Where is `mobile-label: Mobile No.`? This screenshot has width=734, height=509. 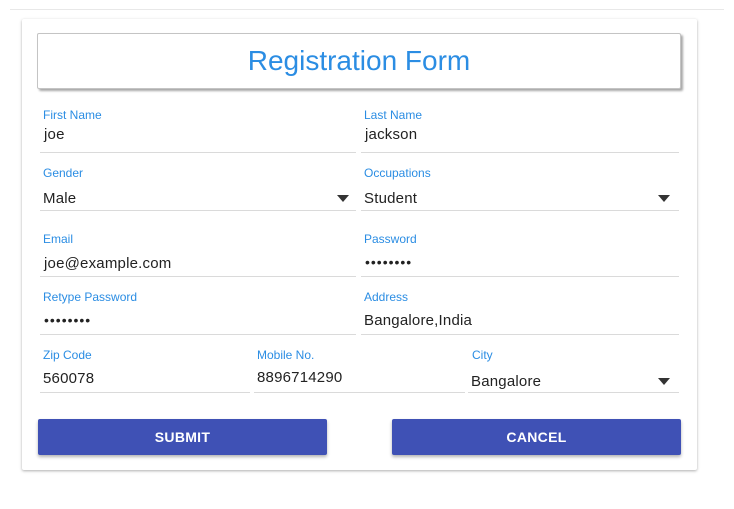 mobile-label: Mobile No. is located at coordinates (286, 355).